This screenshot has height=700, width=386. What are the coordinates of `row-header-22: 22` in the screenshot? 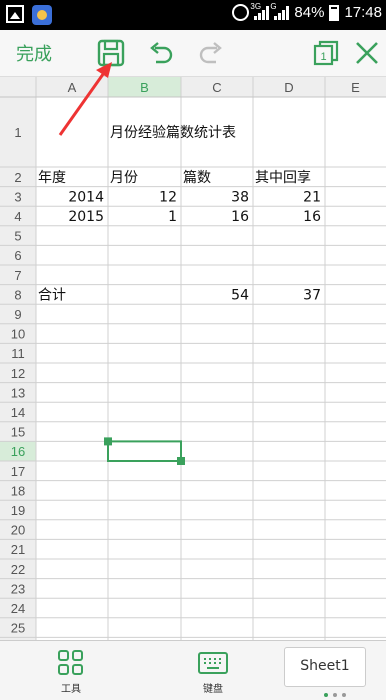 It's located at (18, 569).